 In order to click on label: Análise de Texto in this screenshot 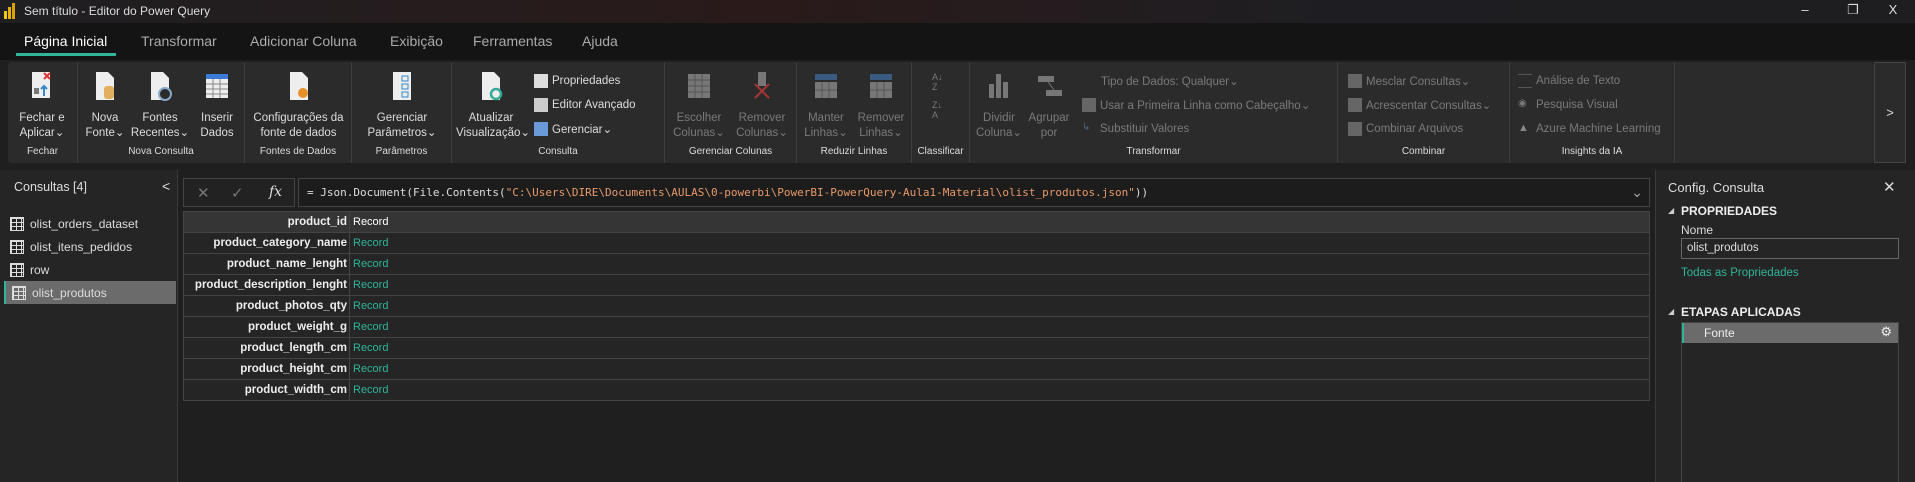, I will do `click(1578, 81)`.